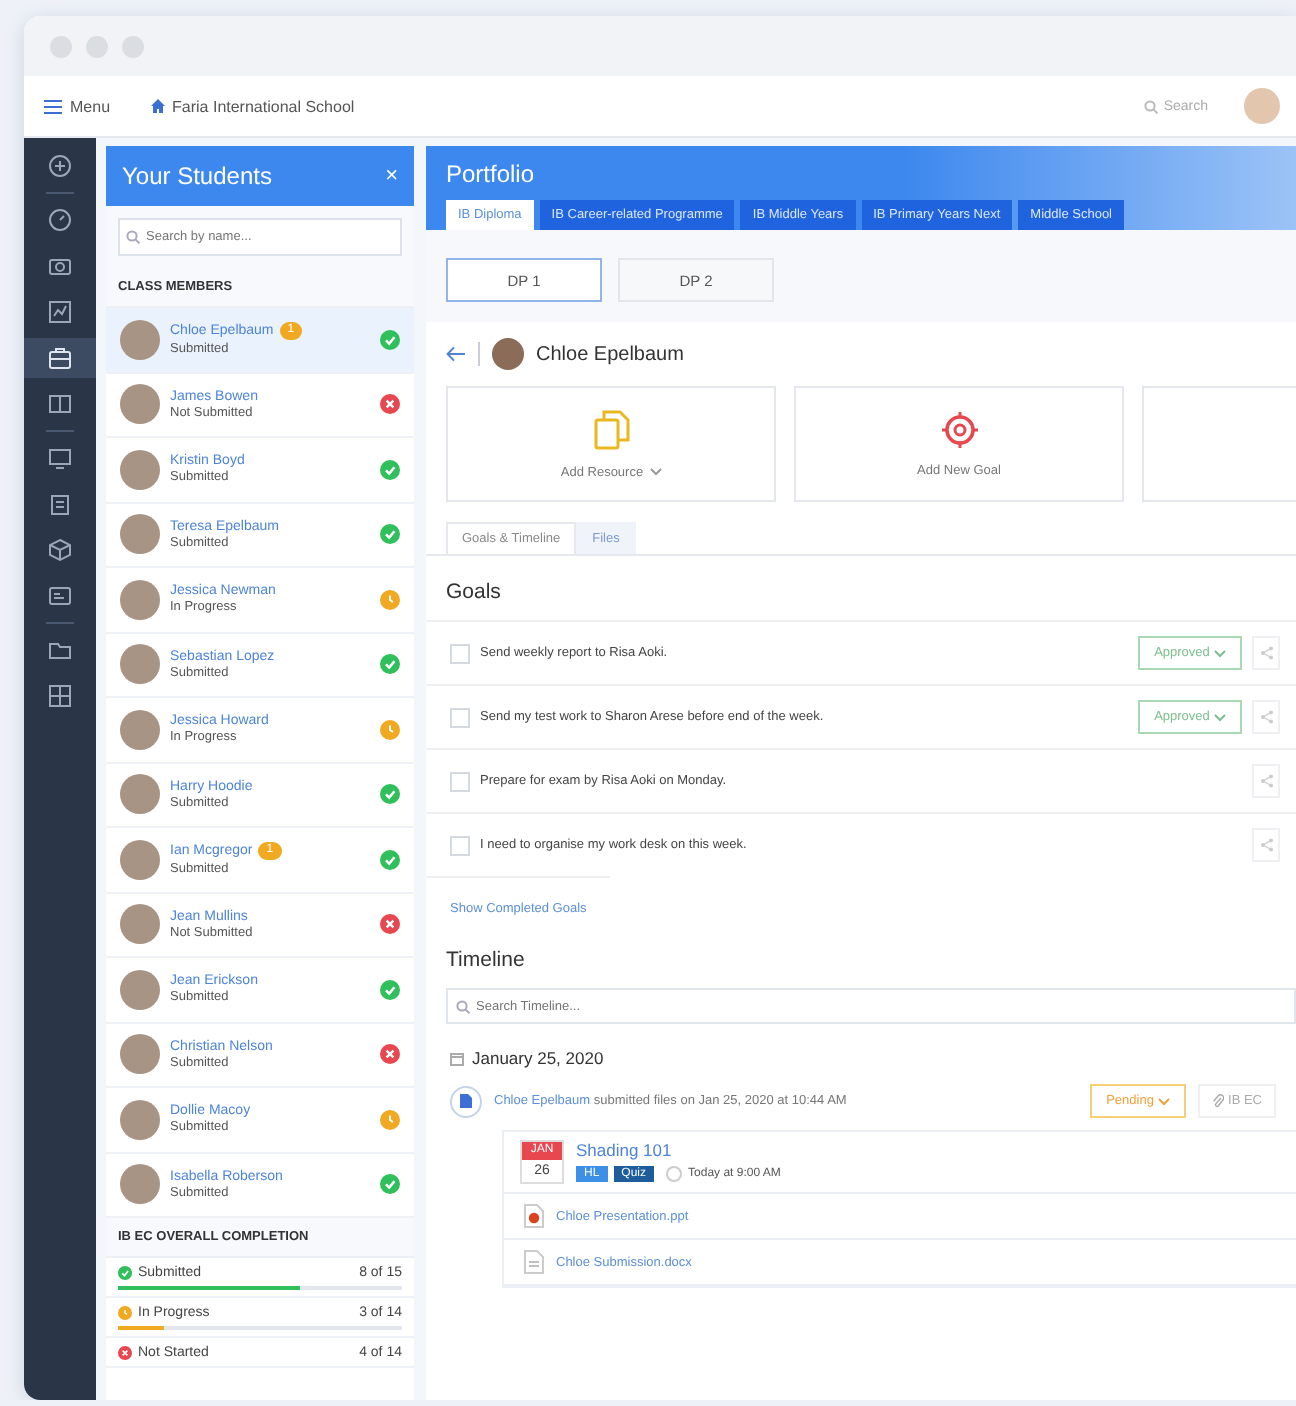  Describe the element at coordinates (60, 550) in the screenshot. I see `cube-icon` at that location.